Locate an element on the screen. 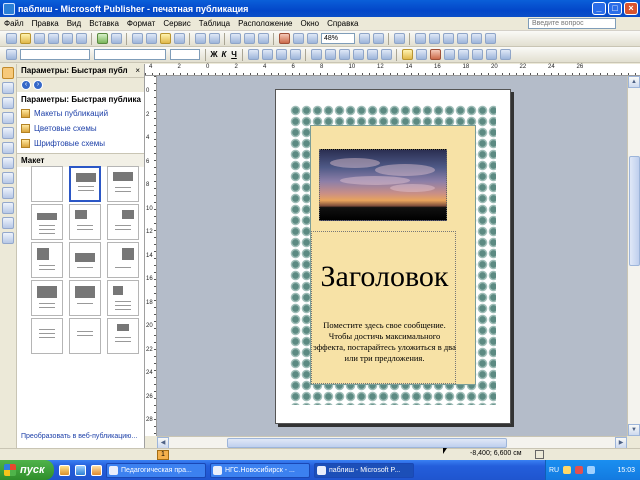  publisher-app-icon is located at coordinates (9, 8).